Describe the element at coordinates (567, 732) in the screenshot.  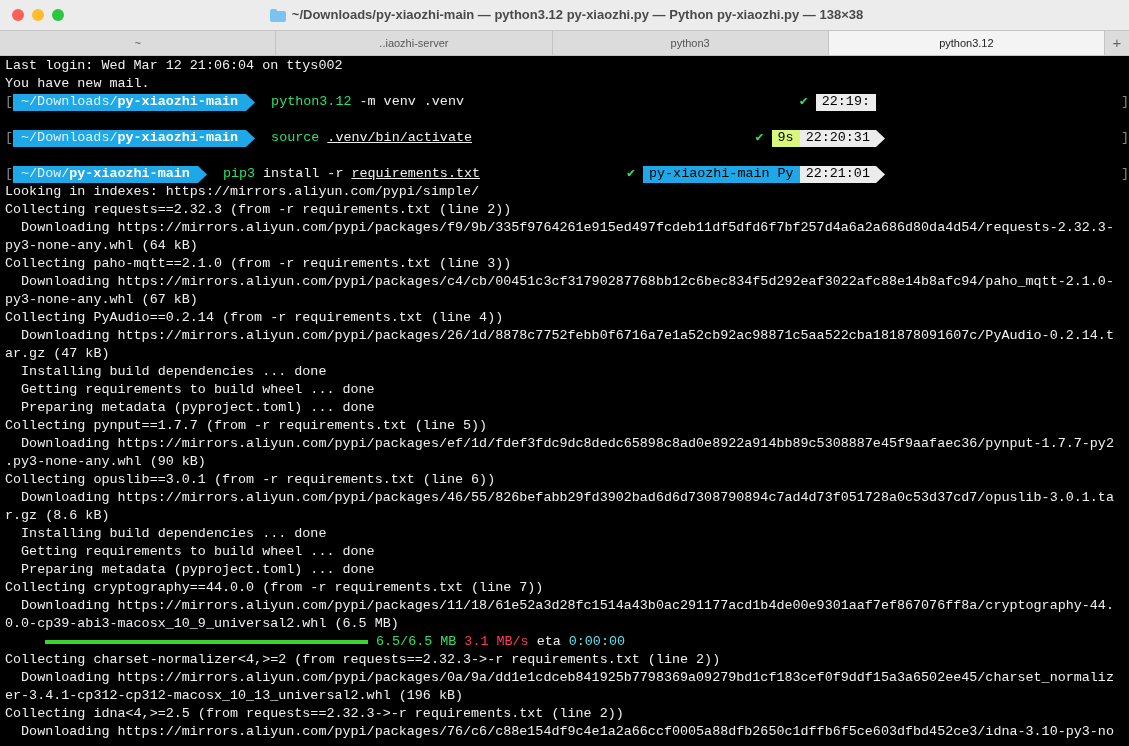
I see `output-line: Downloading https://mirrors.aliyun.com/pypi/packages/76/c6/c88e154df9c4e1a2a66ccf0005a88dfb2650c1dffb6f5ce603dfbd452ce3/idna-3.10-py3-no` at that location.